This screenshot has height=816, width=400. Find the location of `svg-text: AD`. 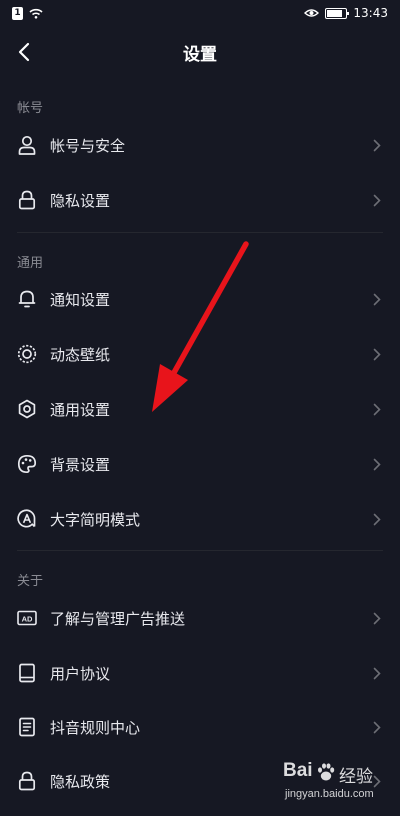

svg-text: AD is located at coordinates (27, 618).